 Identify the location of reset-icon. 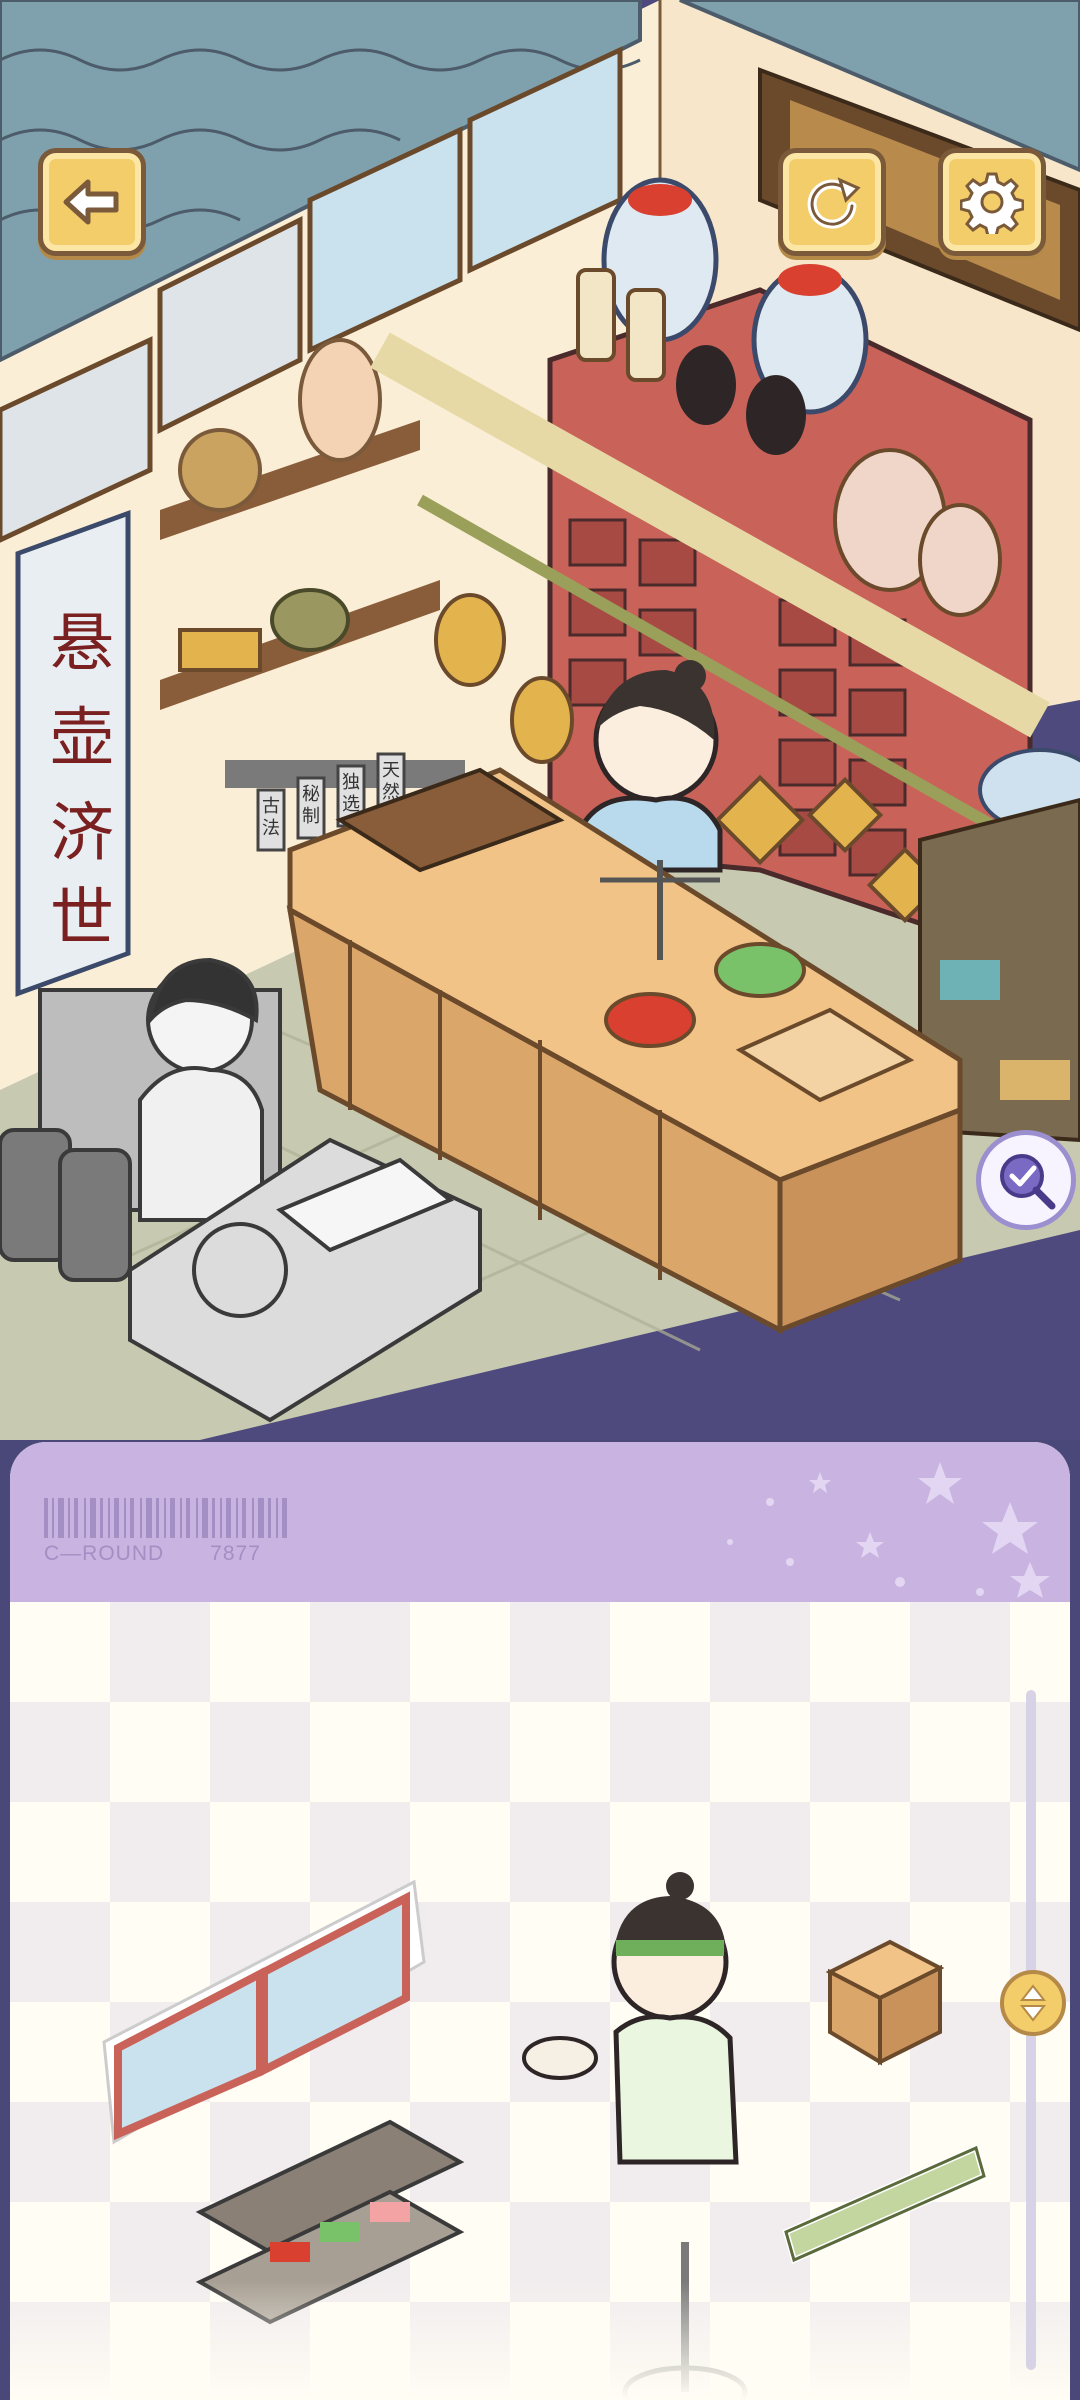
(834, 203).